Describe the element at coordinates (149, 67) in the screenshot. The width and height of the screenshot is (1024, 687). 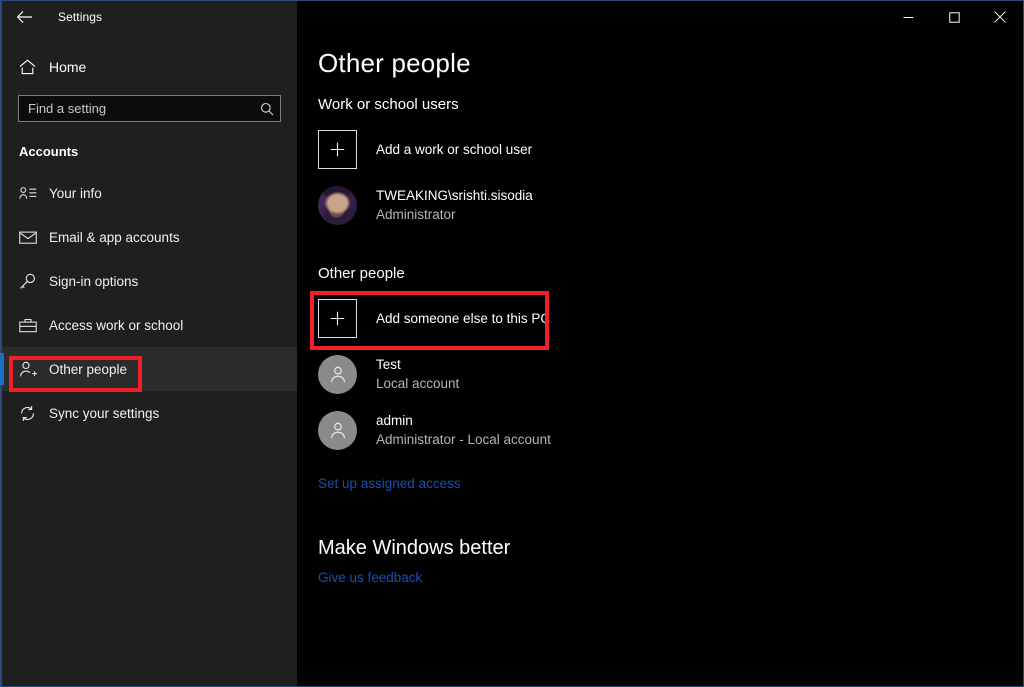
I see `sidebar-item-home: Home` at that location.